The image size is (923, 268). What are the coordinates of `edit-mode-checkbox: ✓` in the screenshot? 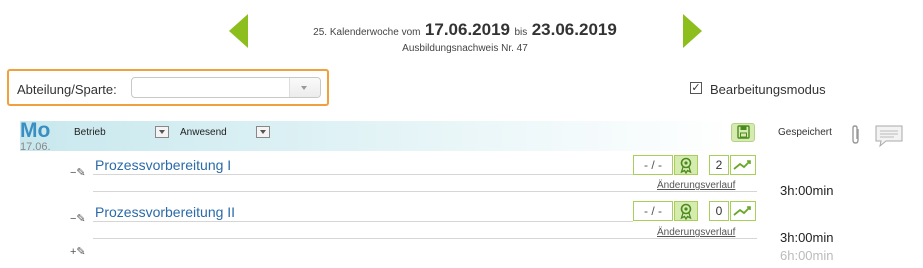 It's located at (696, 88).